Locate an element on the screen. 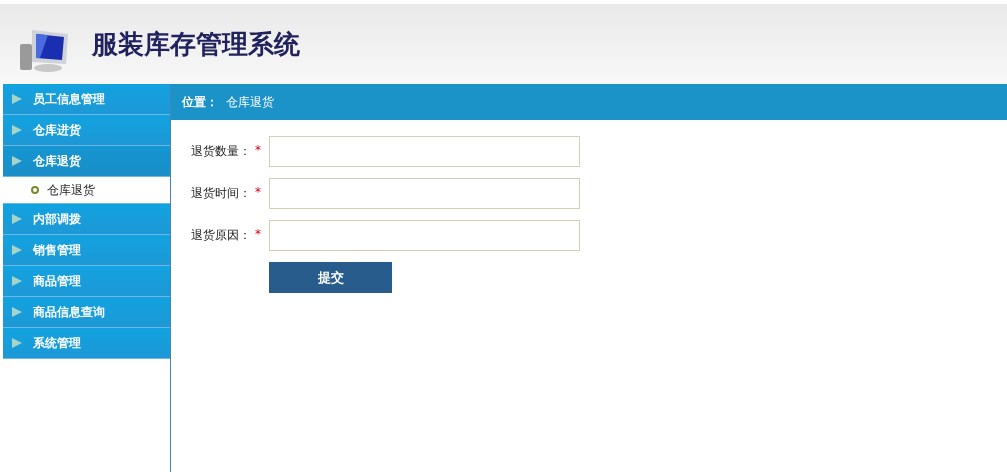 The width and height of the screenshot is (1007, 472). app-title: 服装库存管理系统 is located at coordinates (196, 44).